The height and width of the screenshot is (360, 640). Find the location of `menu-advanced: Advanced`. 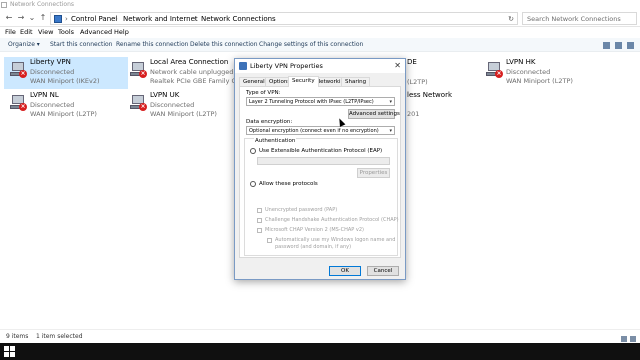

menu-advanced: Advanced is located at coordinates (96, 32).